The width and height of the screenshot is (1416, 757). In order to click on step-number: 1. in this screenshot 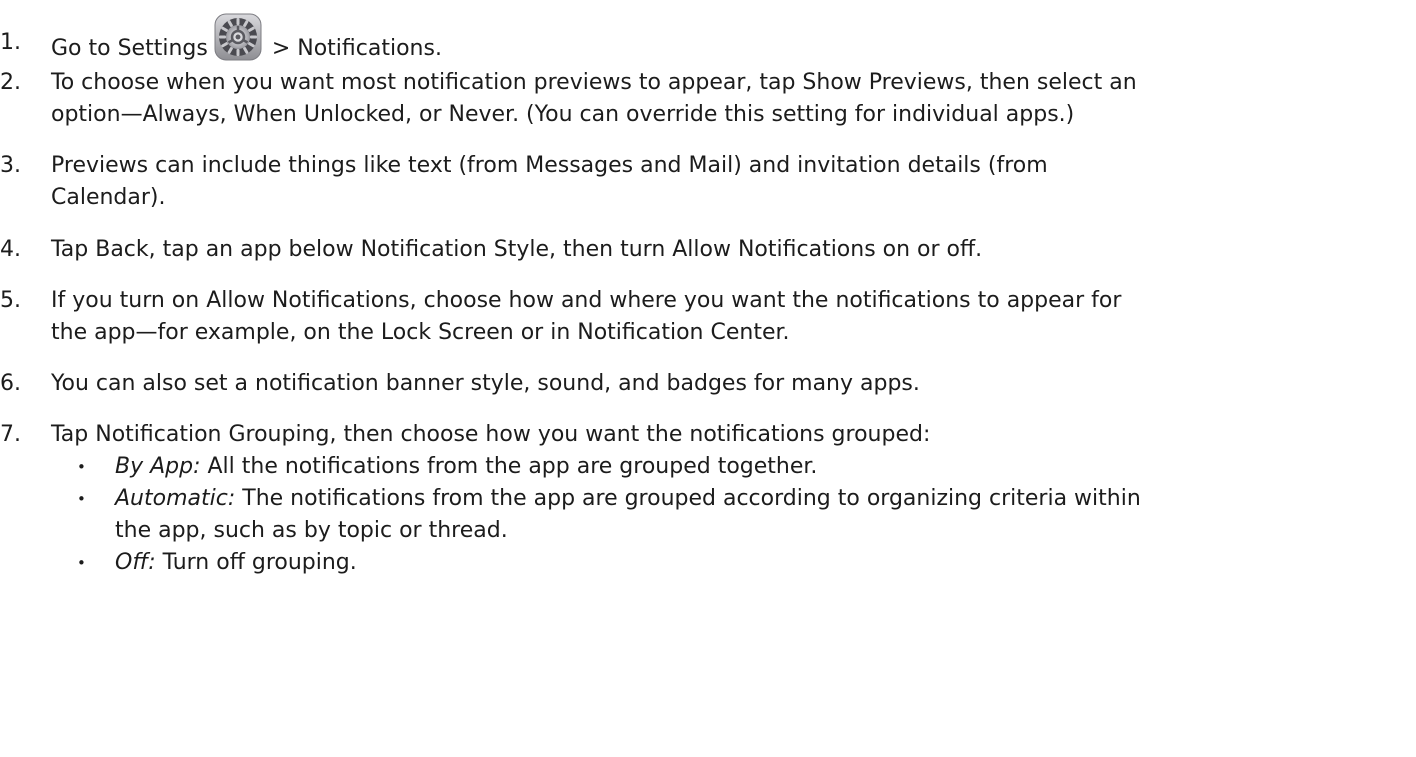, I will do `click(10, 42)`.